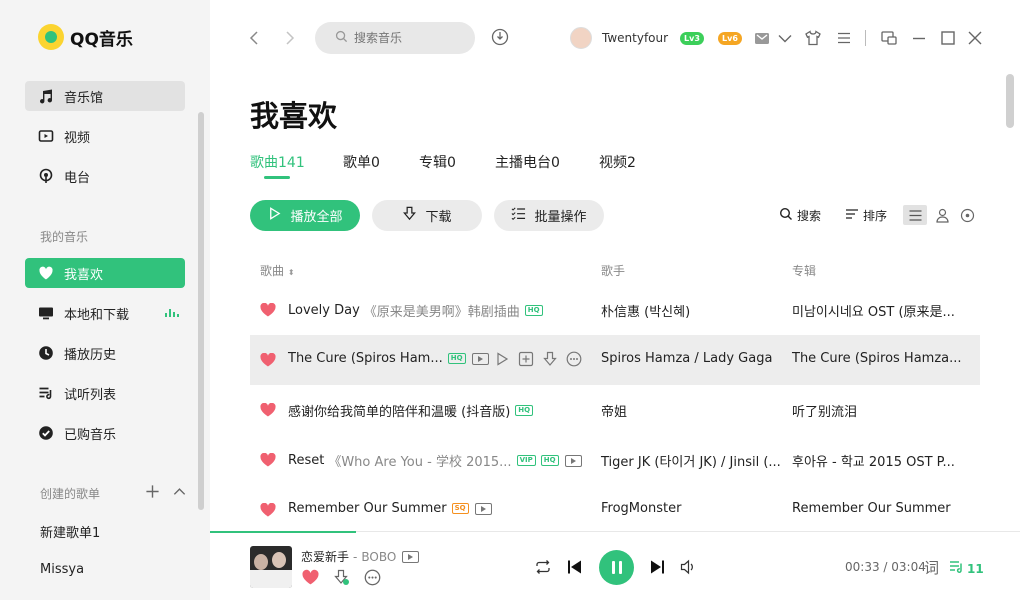  What do you see at coordinates (388, 358) in the screenshot?
I see `song-title: The Cure (Spiros Ham... HQ` at bounding box center [388, 358].